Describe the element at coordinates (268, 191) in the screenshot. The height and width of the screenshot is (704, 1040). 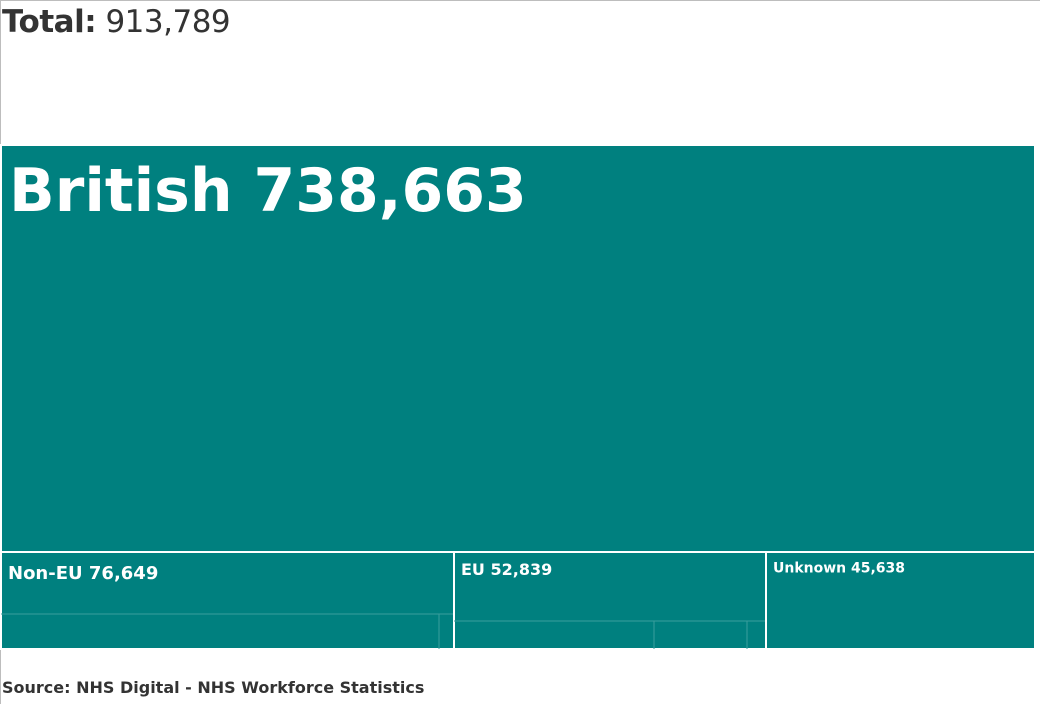
I see `treemap-label-british: British 738,663` at that location.